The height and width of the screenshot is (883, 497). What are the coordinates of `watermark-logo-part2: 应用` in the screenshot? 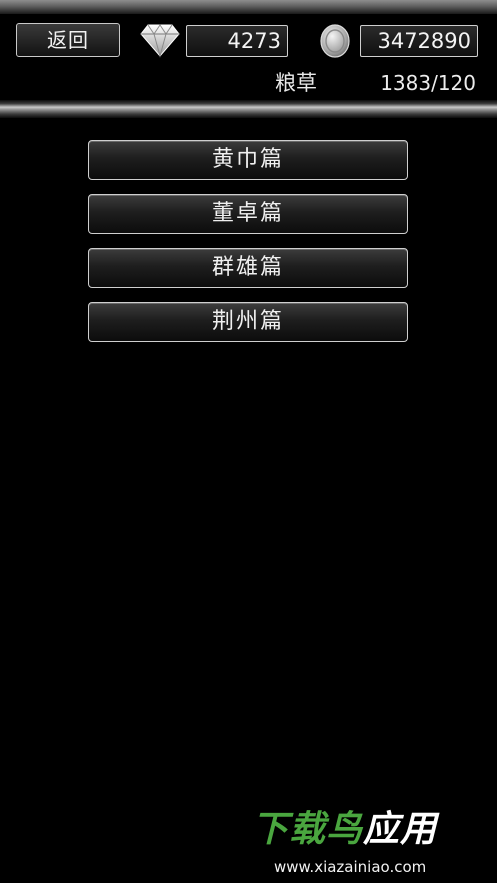 It's located at (400, 829).